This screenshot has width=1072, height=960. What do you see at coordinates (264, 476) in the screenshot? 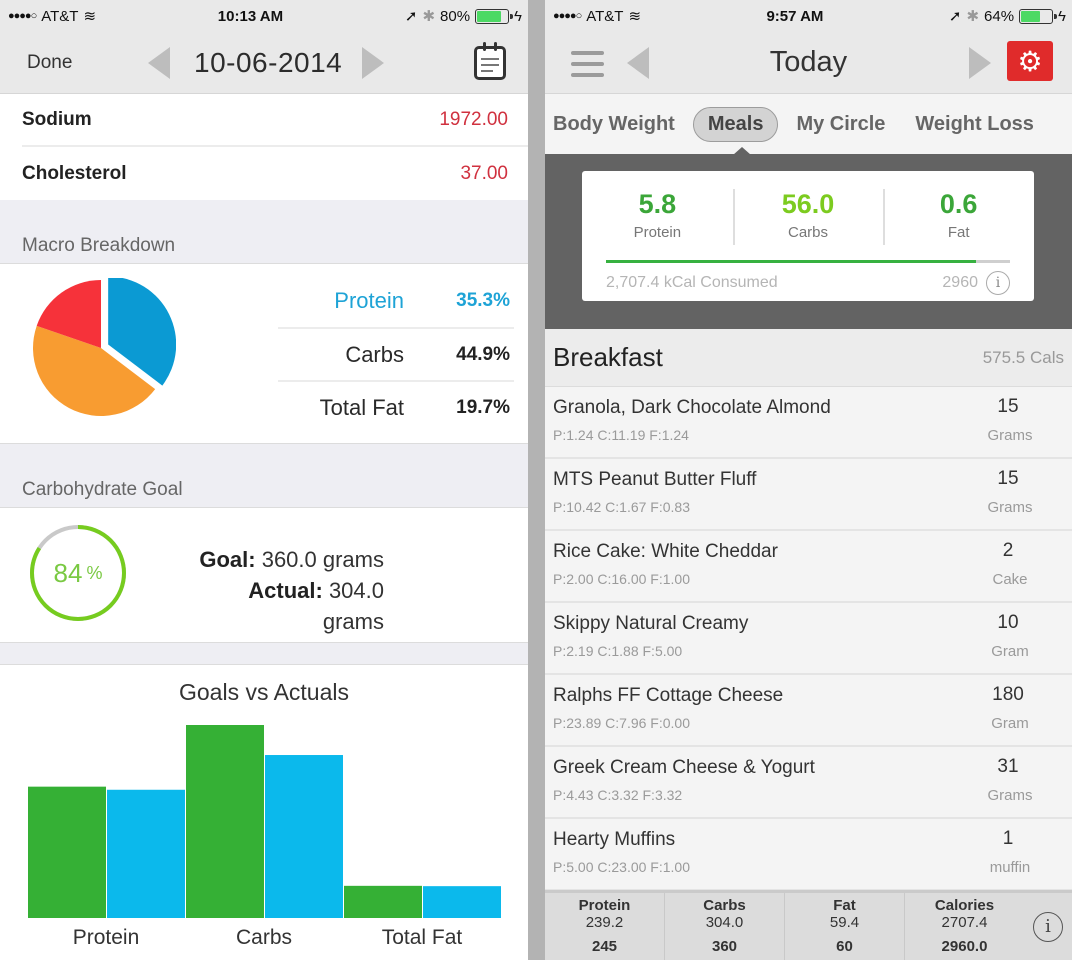
I see `carbohydrate-goal-header: Carbohydrate Goal` at bounding box center [264, 476].